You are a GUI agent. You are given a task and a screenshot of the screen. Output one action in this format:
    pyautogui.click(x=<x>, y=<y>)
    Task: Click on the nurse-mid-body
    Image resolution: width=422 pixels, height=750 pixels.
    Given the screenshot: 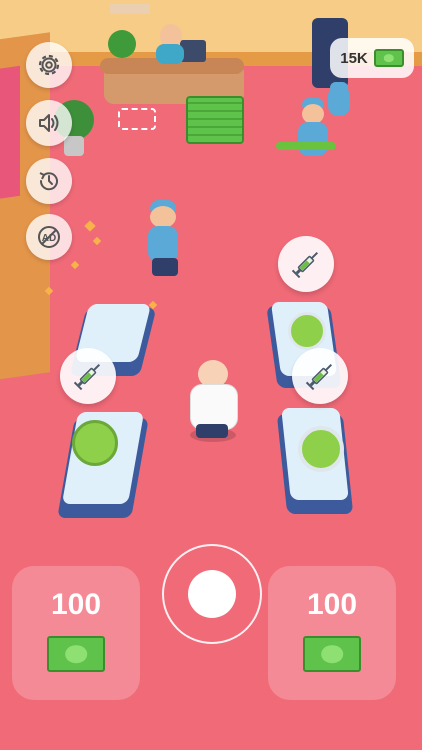 What is the action you would take?
    pyautogui.click(x=163, y=244)
    